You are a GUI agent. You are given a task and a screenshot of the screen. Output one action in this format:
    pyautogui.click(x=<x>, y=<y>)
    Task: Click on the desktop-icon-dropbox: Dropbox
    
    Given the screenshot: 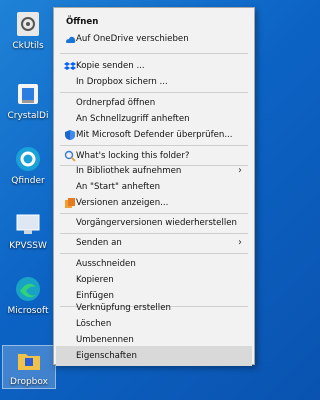 What is the action you would take?
    pyautogui.click(x=29, y=367)
    